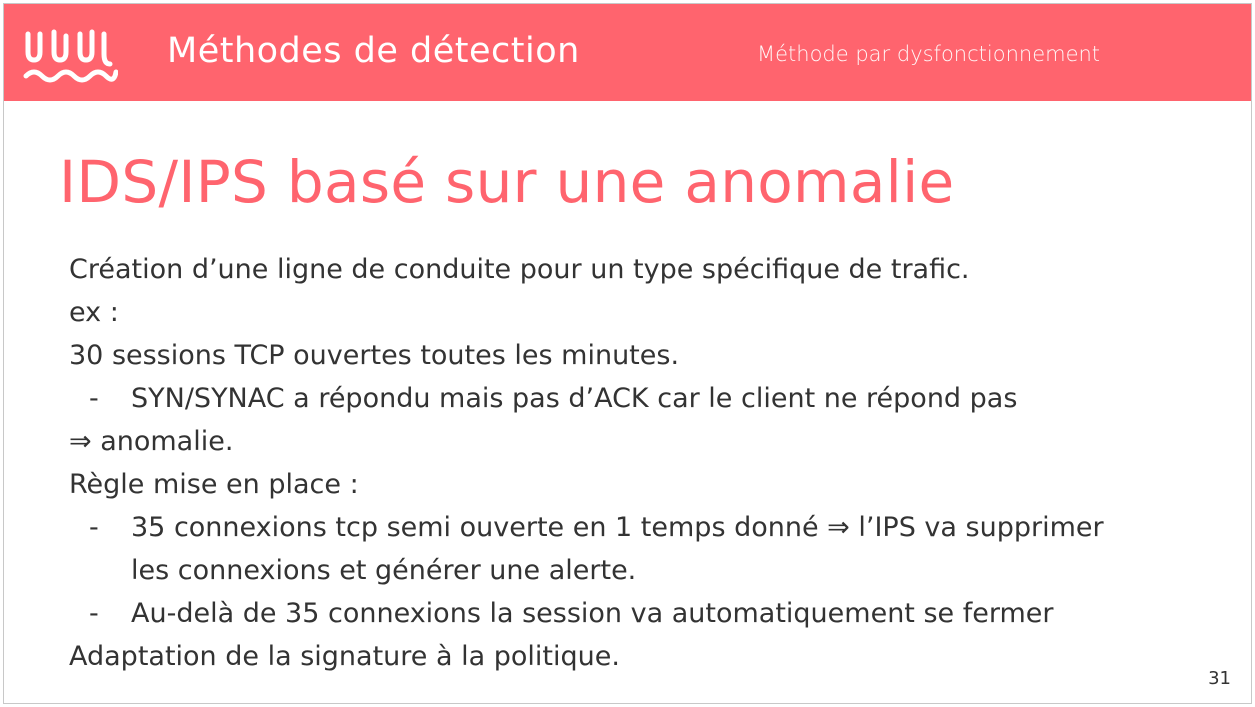 The image size is (1255, 707). I want to click on bullet-text: les connexions et générer une alerte., so click(384, 570).